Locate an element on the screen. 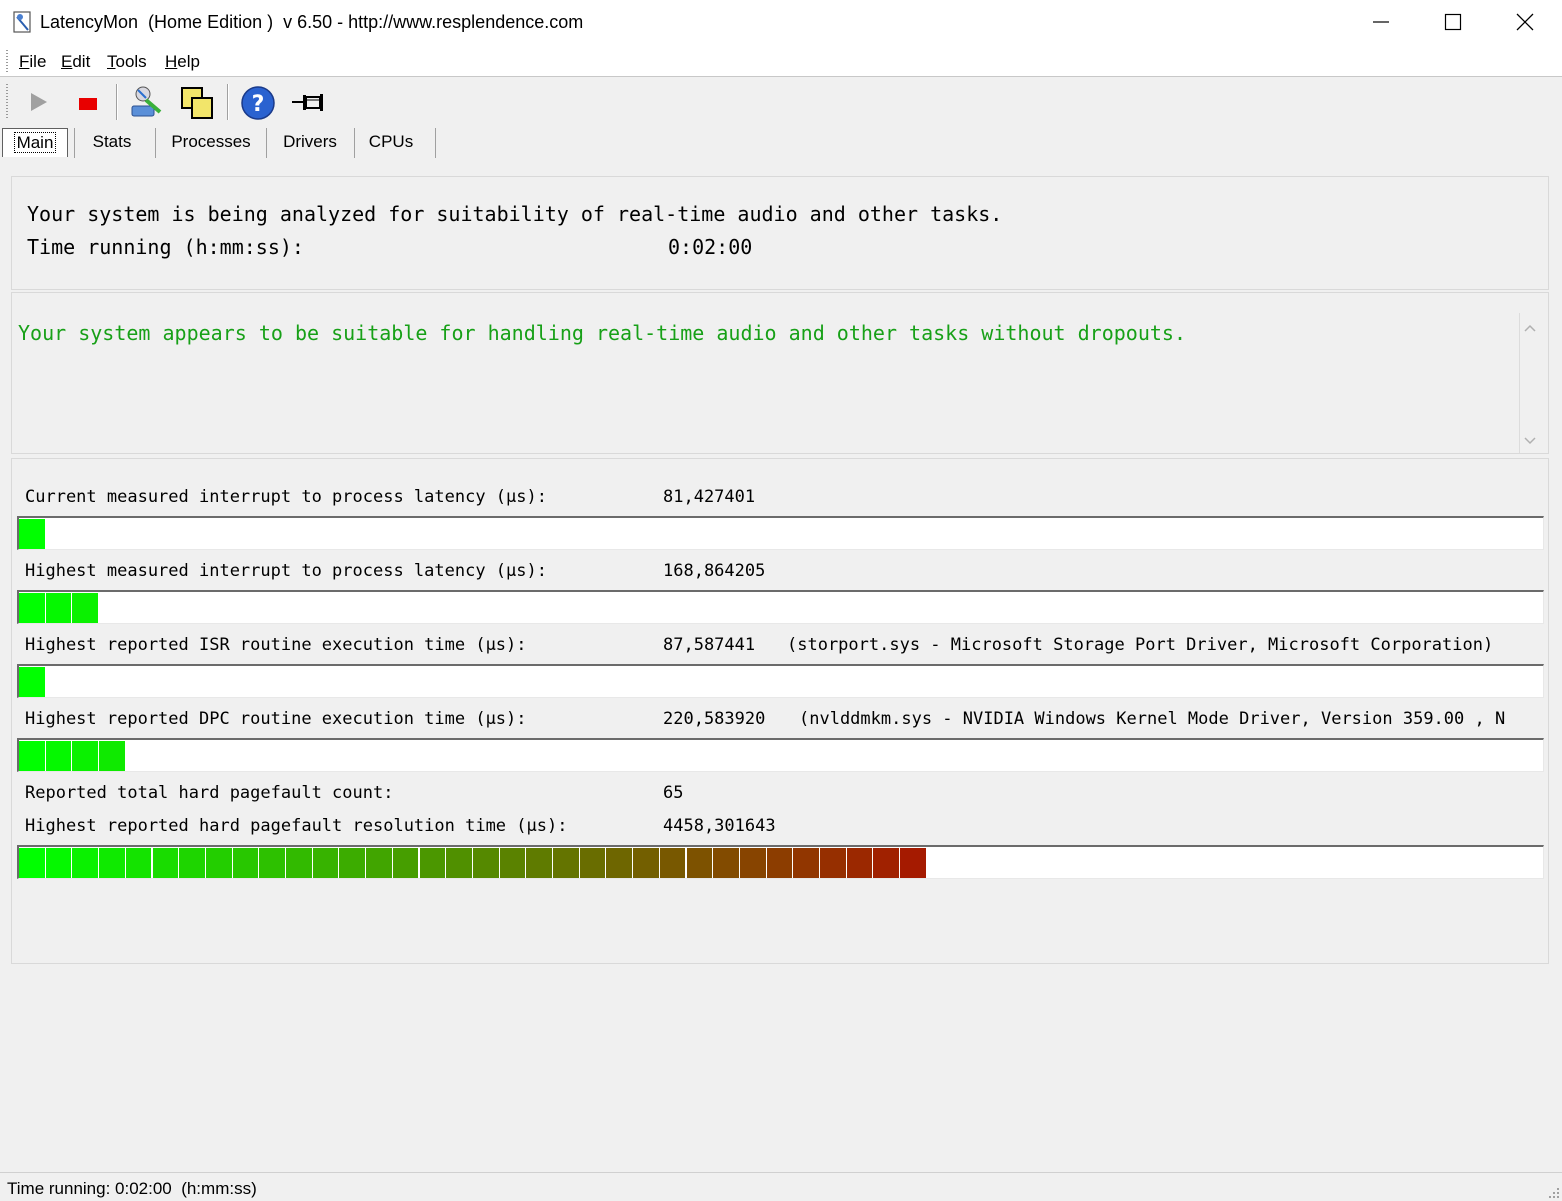 This screenshot has width=1562, height=1201. metric-label: Reported total hard pagefault count: is located at coordinates (209, 793).